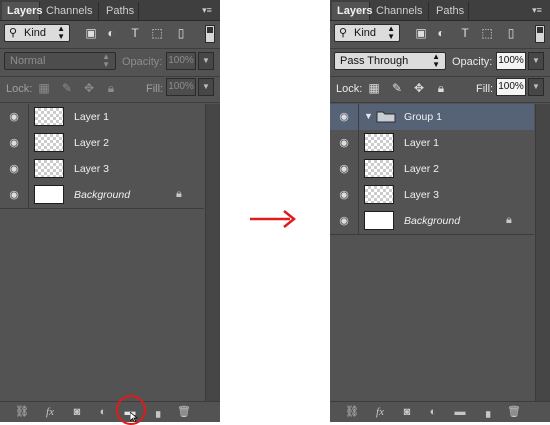 The width and height of the screenshot is (550, 425). What do you see at coordinates (60, 61) in the screenshot?
I see `blend-mode-dropdown: Normal ▲ ▼` at bounding box center [60, 61].